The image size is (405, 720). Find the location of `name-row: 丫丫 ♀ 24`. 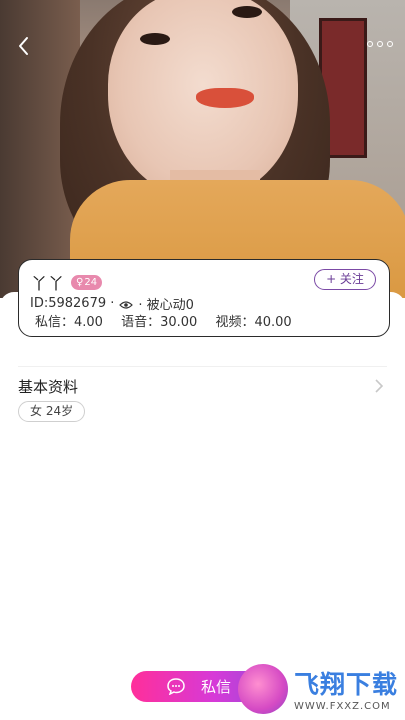

name-row: 丫丫 ♀ 24 is located at coordinates (67, 282).